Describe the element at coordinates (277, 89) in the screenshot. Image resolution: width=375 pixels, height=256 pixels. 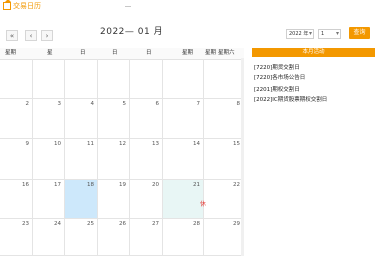
I see `event-item: [2201]期权交割日` at that location.